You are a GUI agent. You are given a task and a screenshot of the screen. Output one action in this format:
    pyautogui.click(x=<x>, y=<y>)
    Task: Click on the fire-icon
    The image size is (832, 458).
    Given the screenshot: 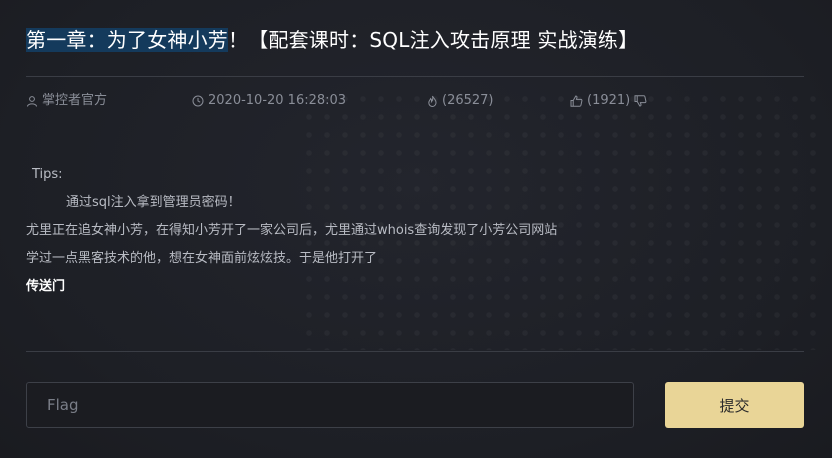 What is the action you would take?
    pyautogui.click(x=432, y=101)
    